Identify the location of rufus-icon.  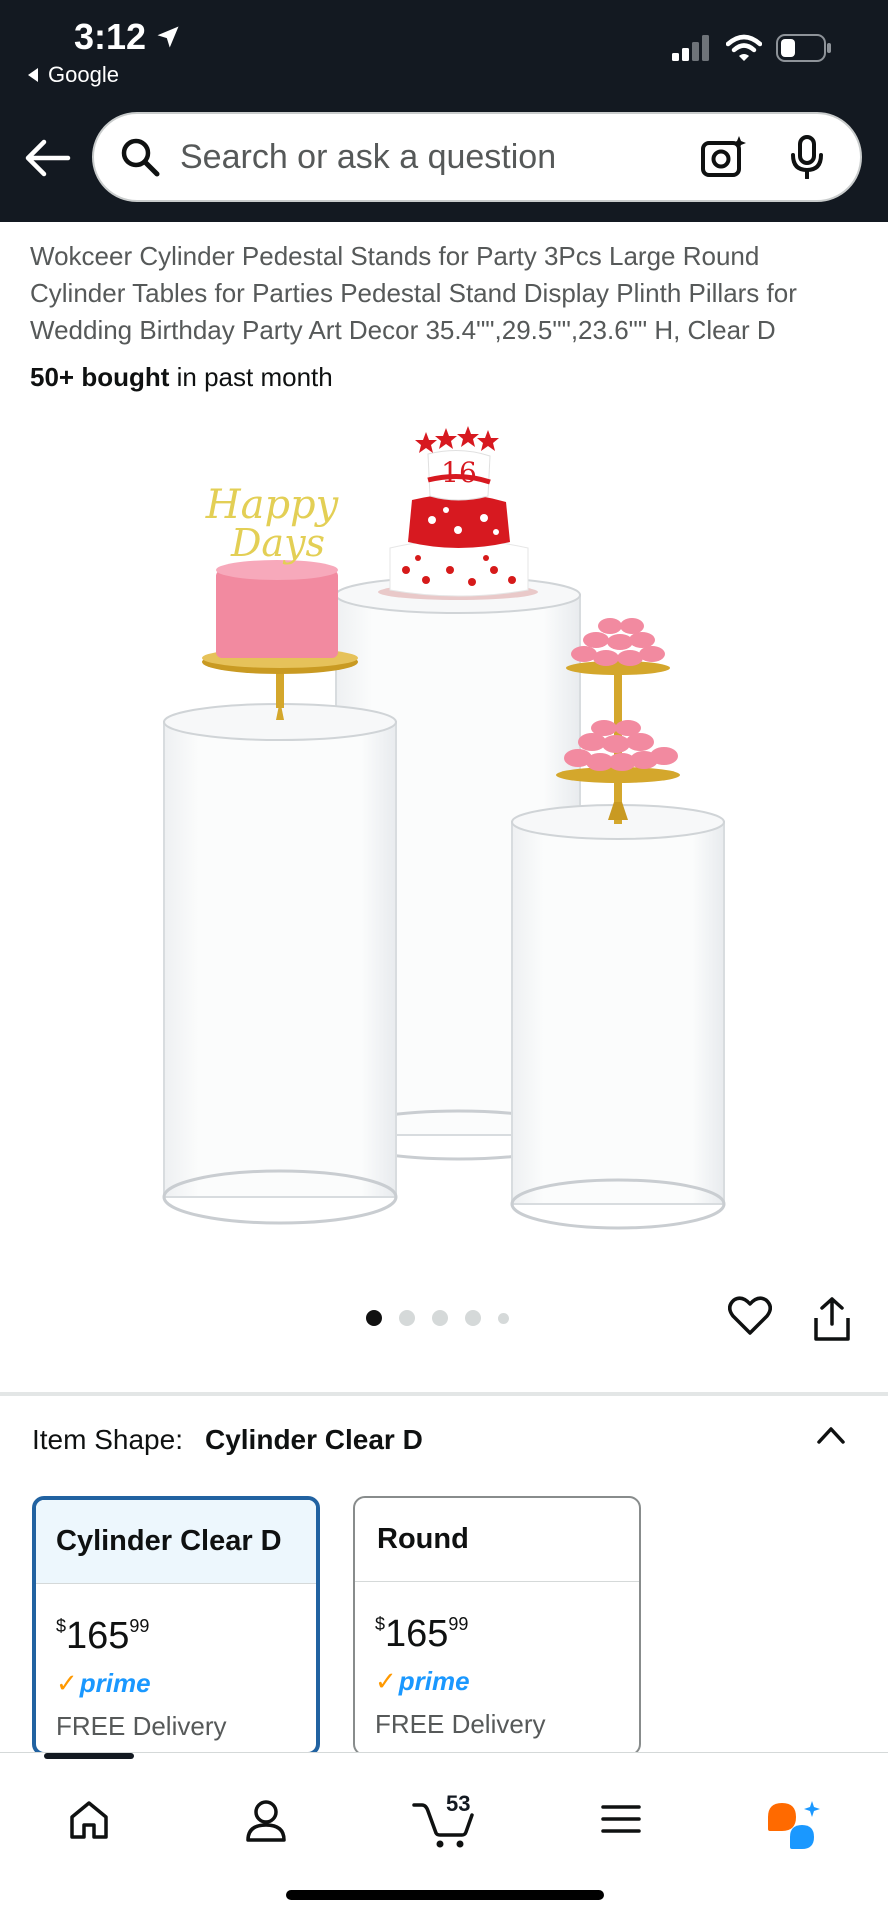
(794, 1825).